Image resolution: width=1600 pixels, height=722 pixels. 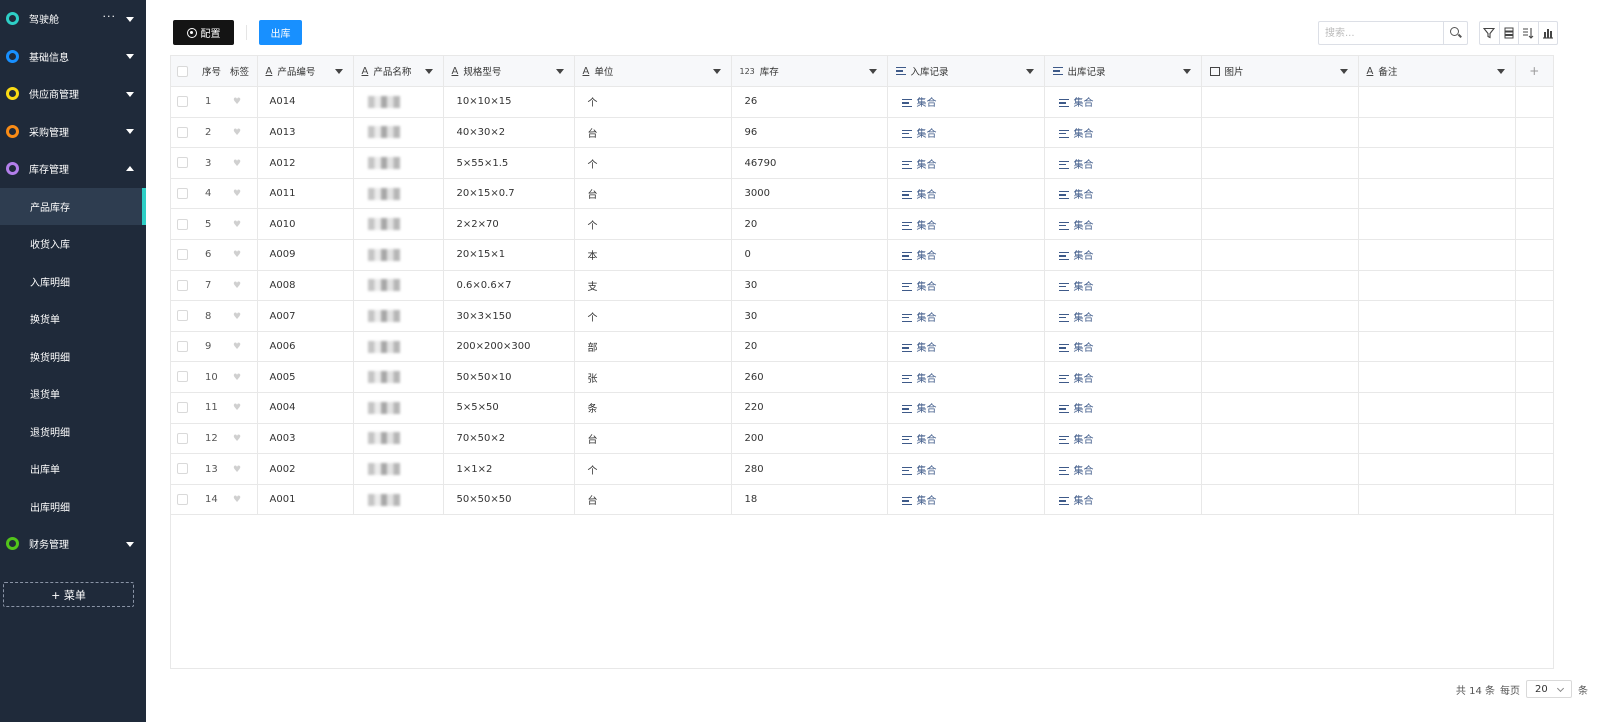 I want to click on sidebar-subitem-7: 出库单, so click(x=73, y=469).